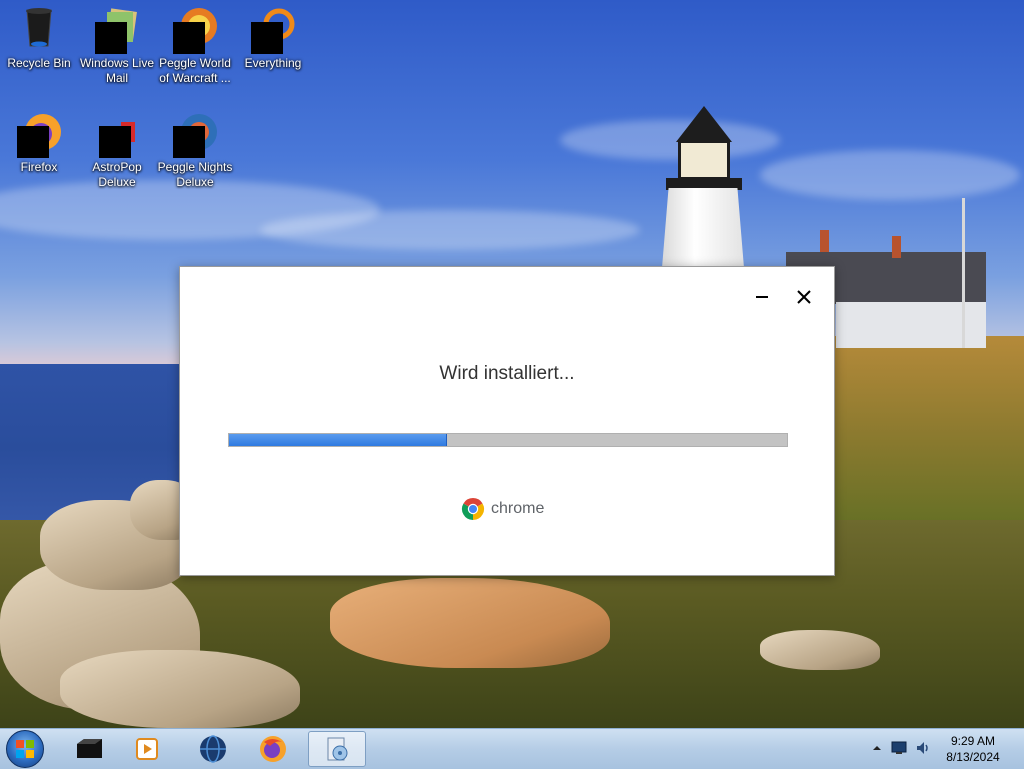  I want to click on desktop-icon-firefox: Firefox, so click(39, 142).